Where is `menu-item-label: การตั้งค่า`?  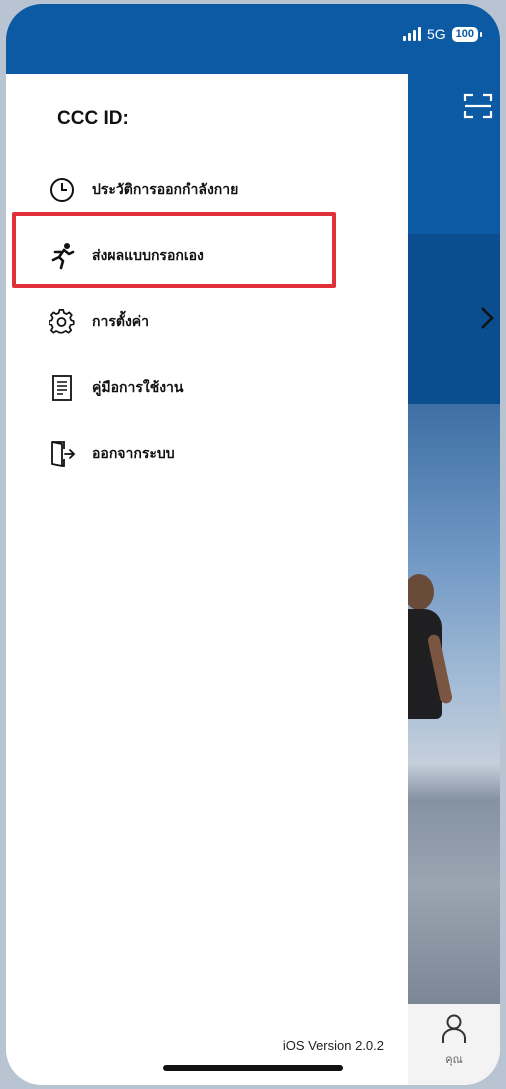
menu-item-label: การตั้งค่า is located at coordinates (121, 322).